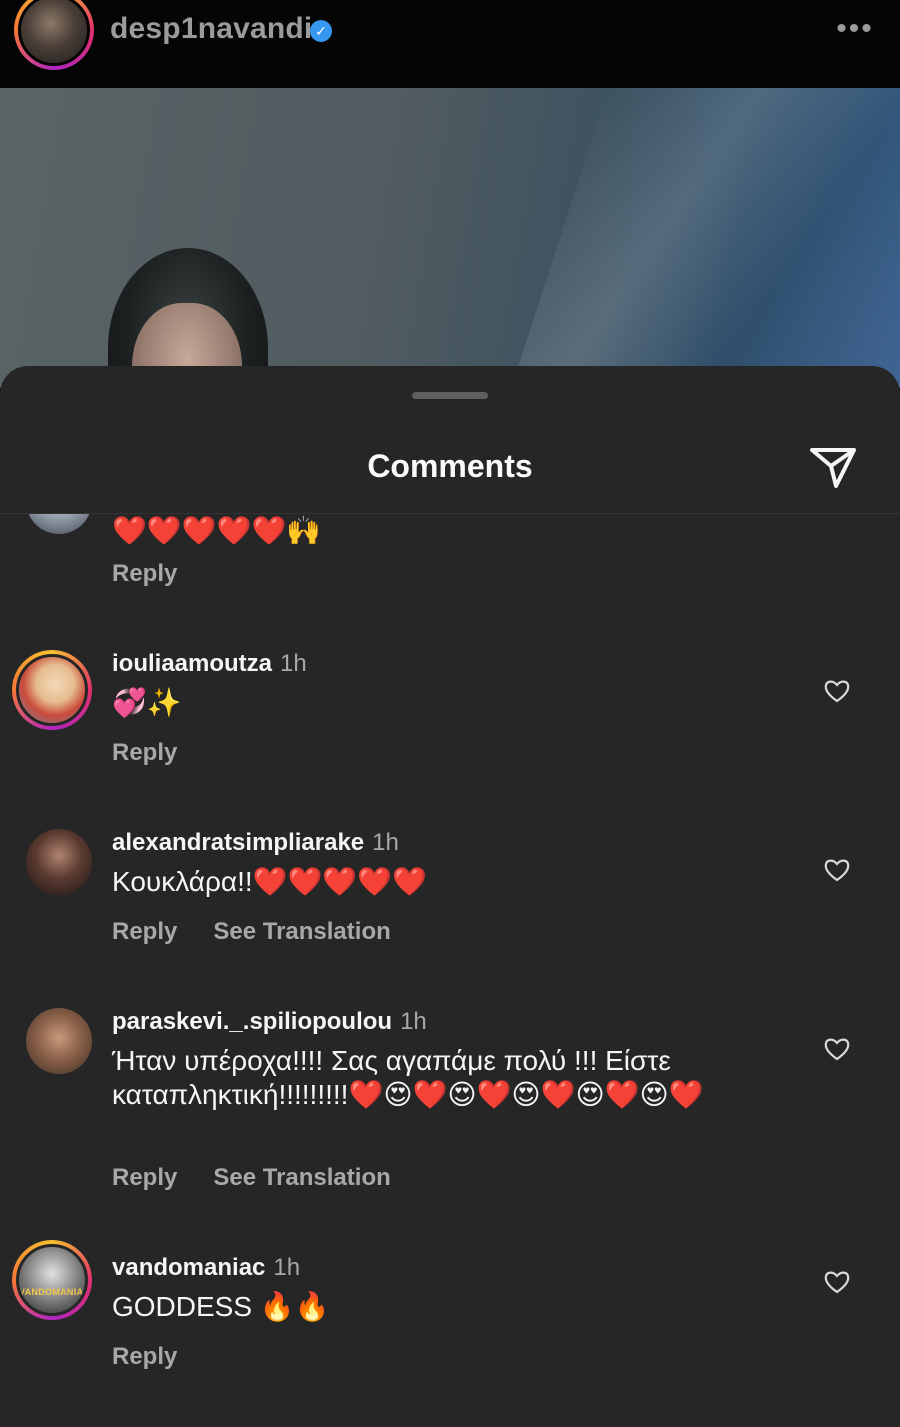 The height and width of the screenshot is (1427, 900). What do you see at coordinates (450, 466) in the screenshot?
I see `sheet-title: Comments` at bounding box center [450, 466].